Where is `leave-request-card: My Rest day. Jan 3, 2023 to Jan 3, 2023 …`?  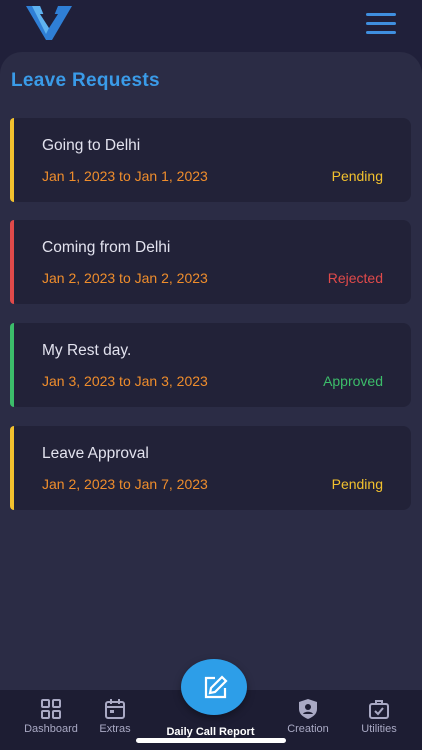
leave-request-card: My Rest day. Jan 3, 2023 to Jan 3, 2023 … is located at coordinates (210, 365).